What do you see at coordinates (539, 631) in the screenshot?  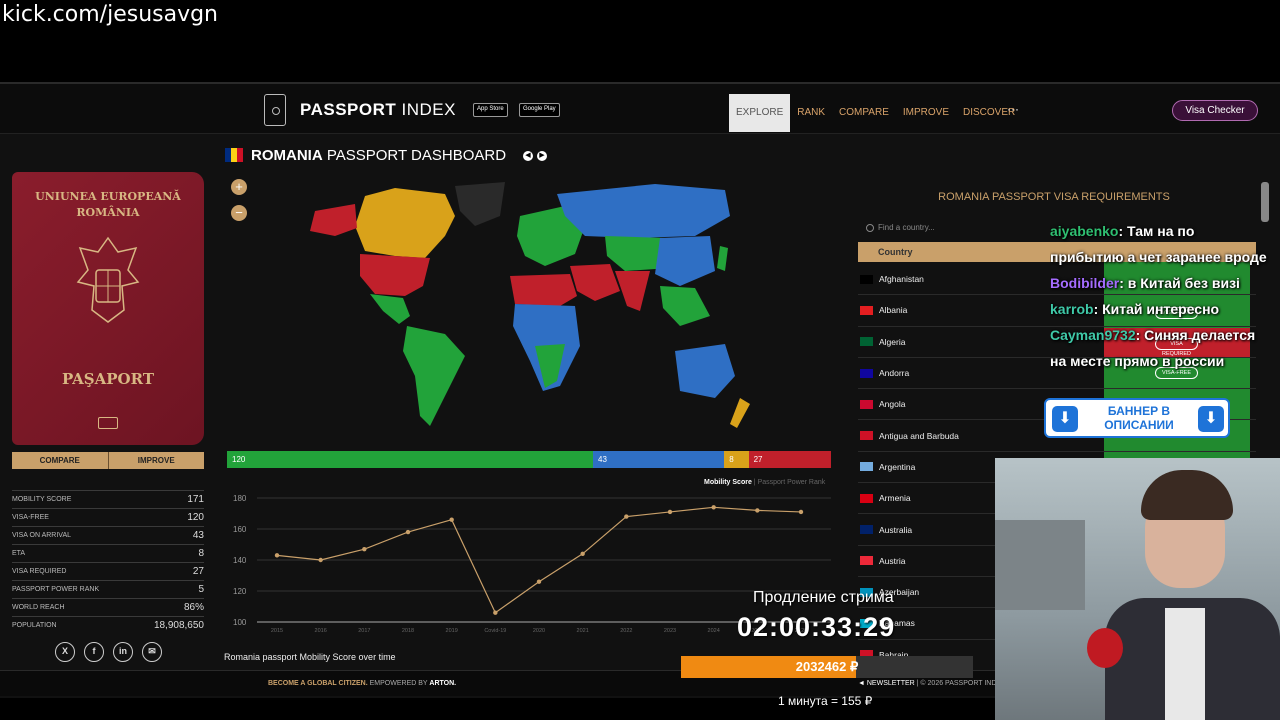 I see `x-tick-label: 2020` at bounding box center [539, 631].